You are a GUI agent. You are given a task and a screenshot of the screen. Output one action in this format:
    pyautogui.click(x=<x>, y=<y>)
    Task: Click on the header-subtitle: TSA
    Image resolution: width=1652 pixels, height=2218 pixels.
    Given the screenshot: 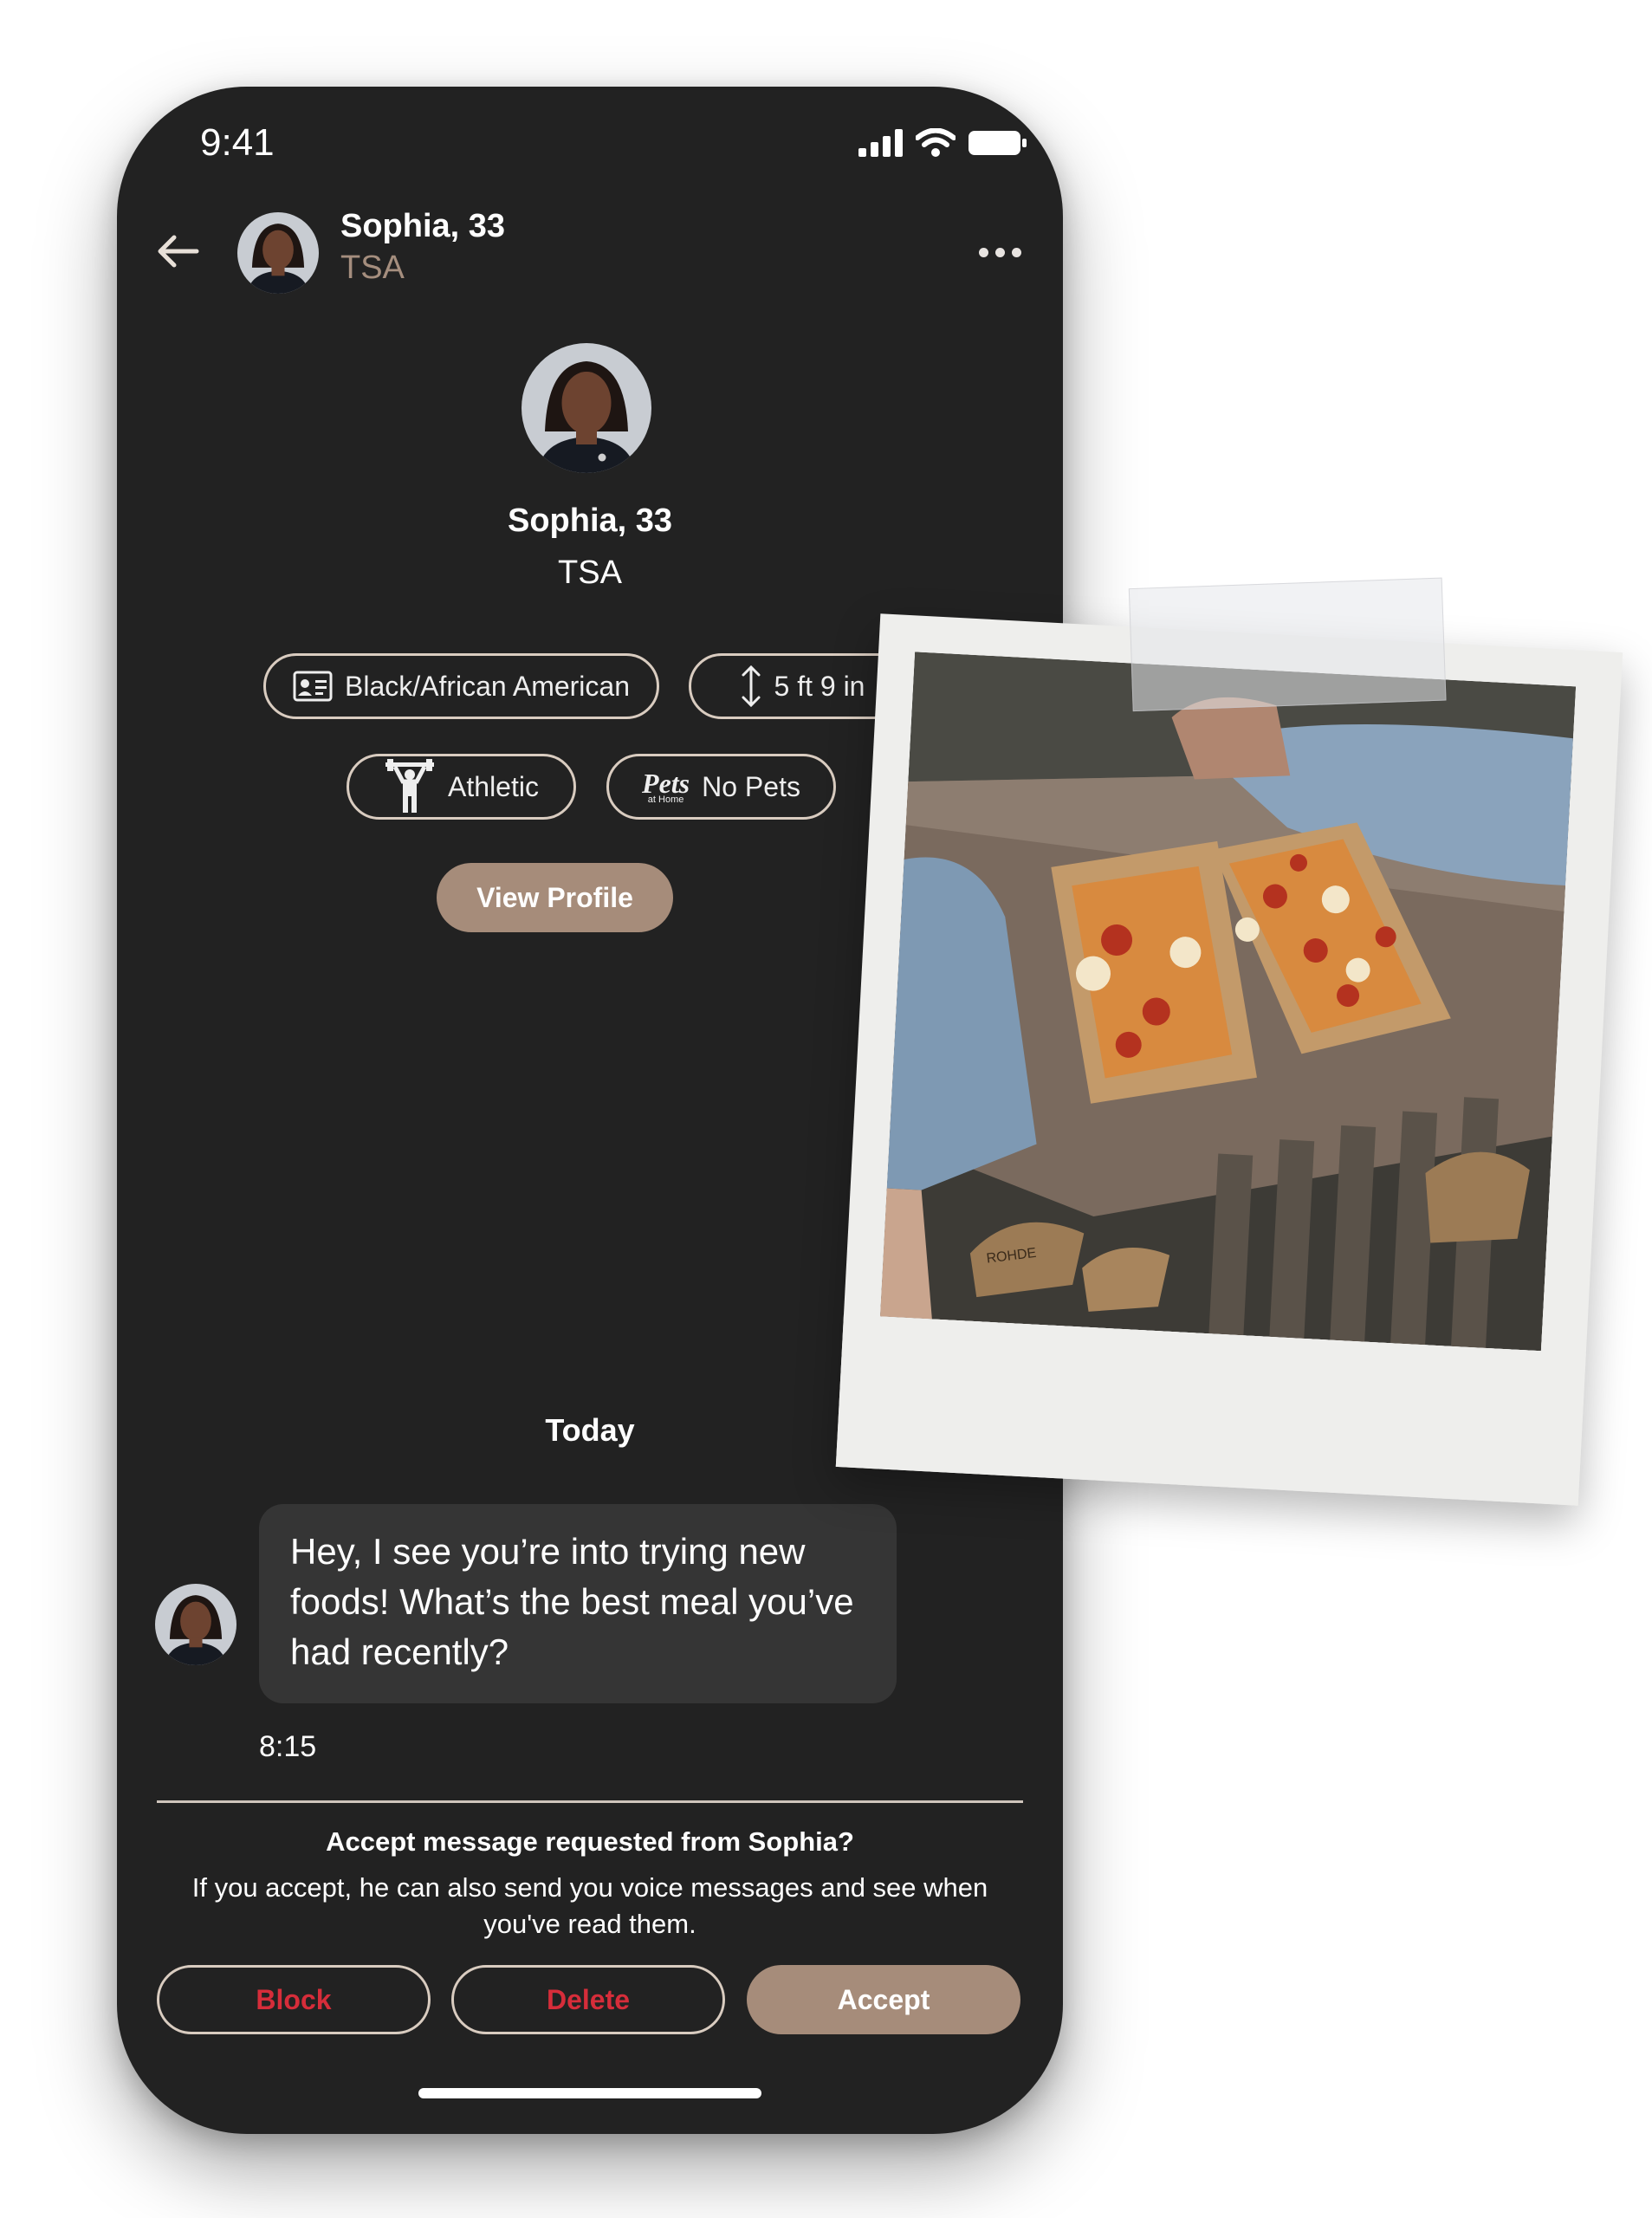 What is the action you would take?
    pyautogui.click(x=372, y=268)
    